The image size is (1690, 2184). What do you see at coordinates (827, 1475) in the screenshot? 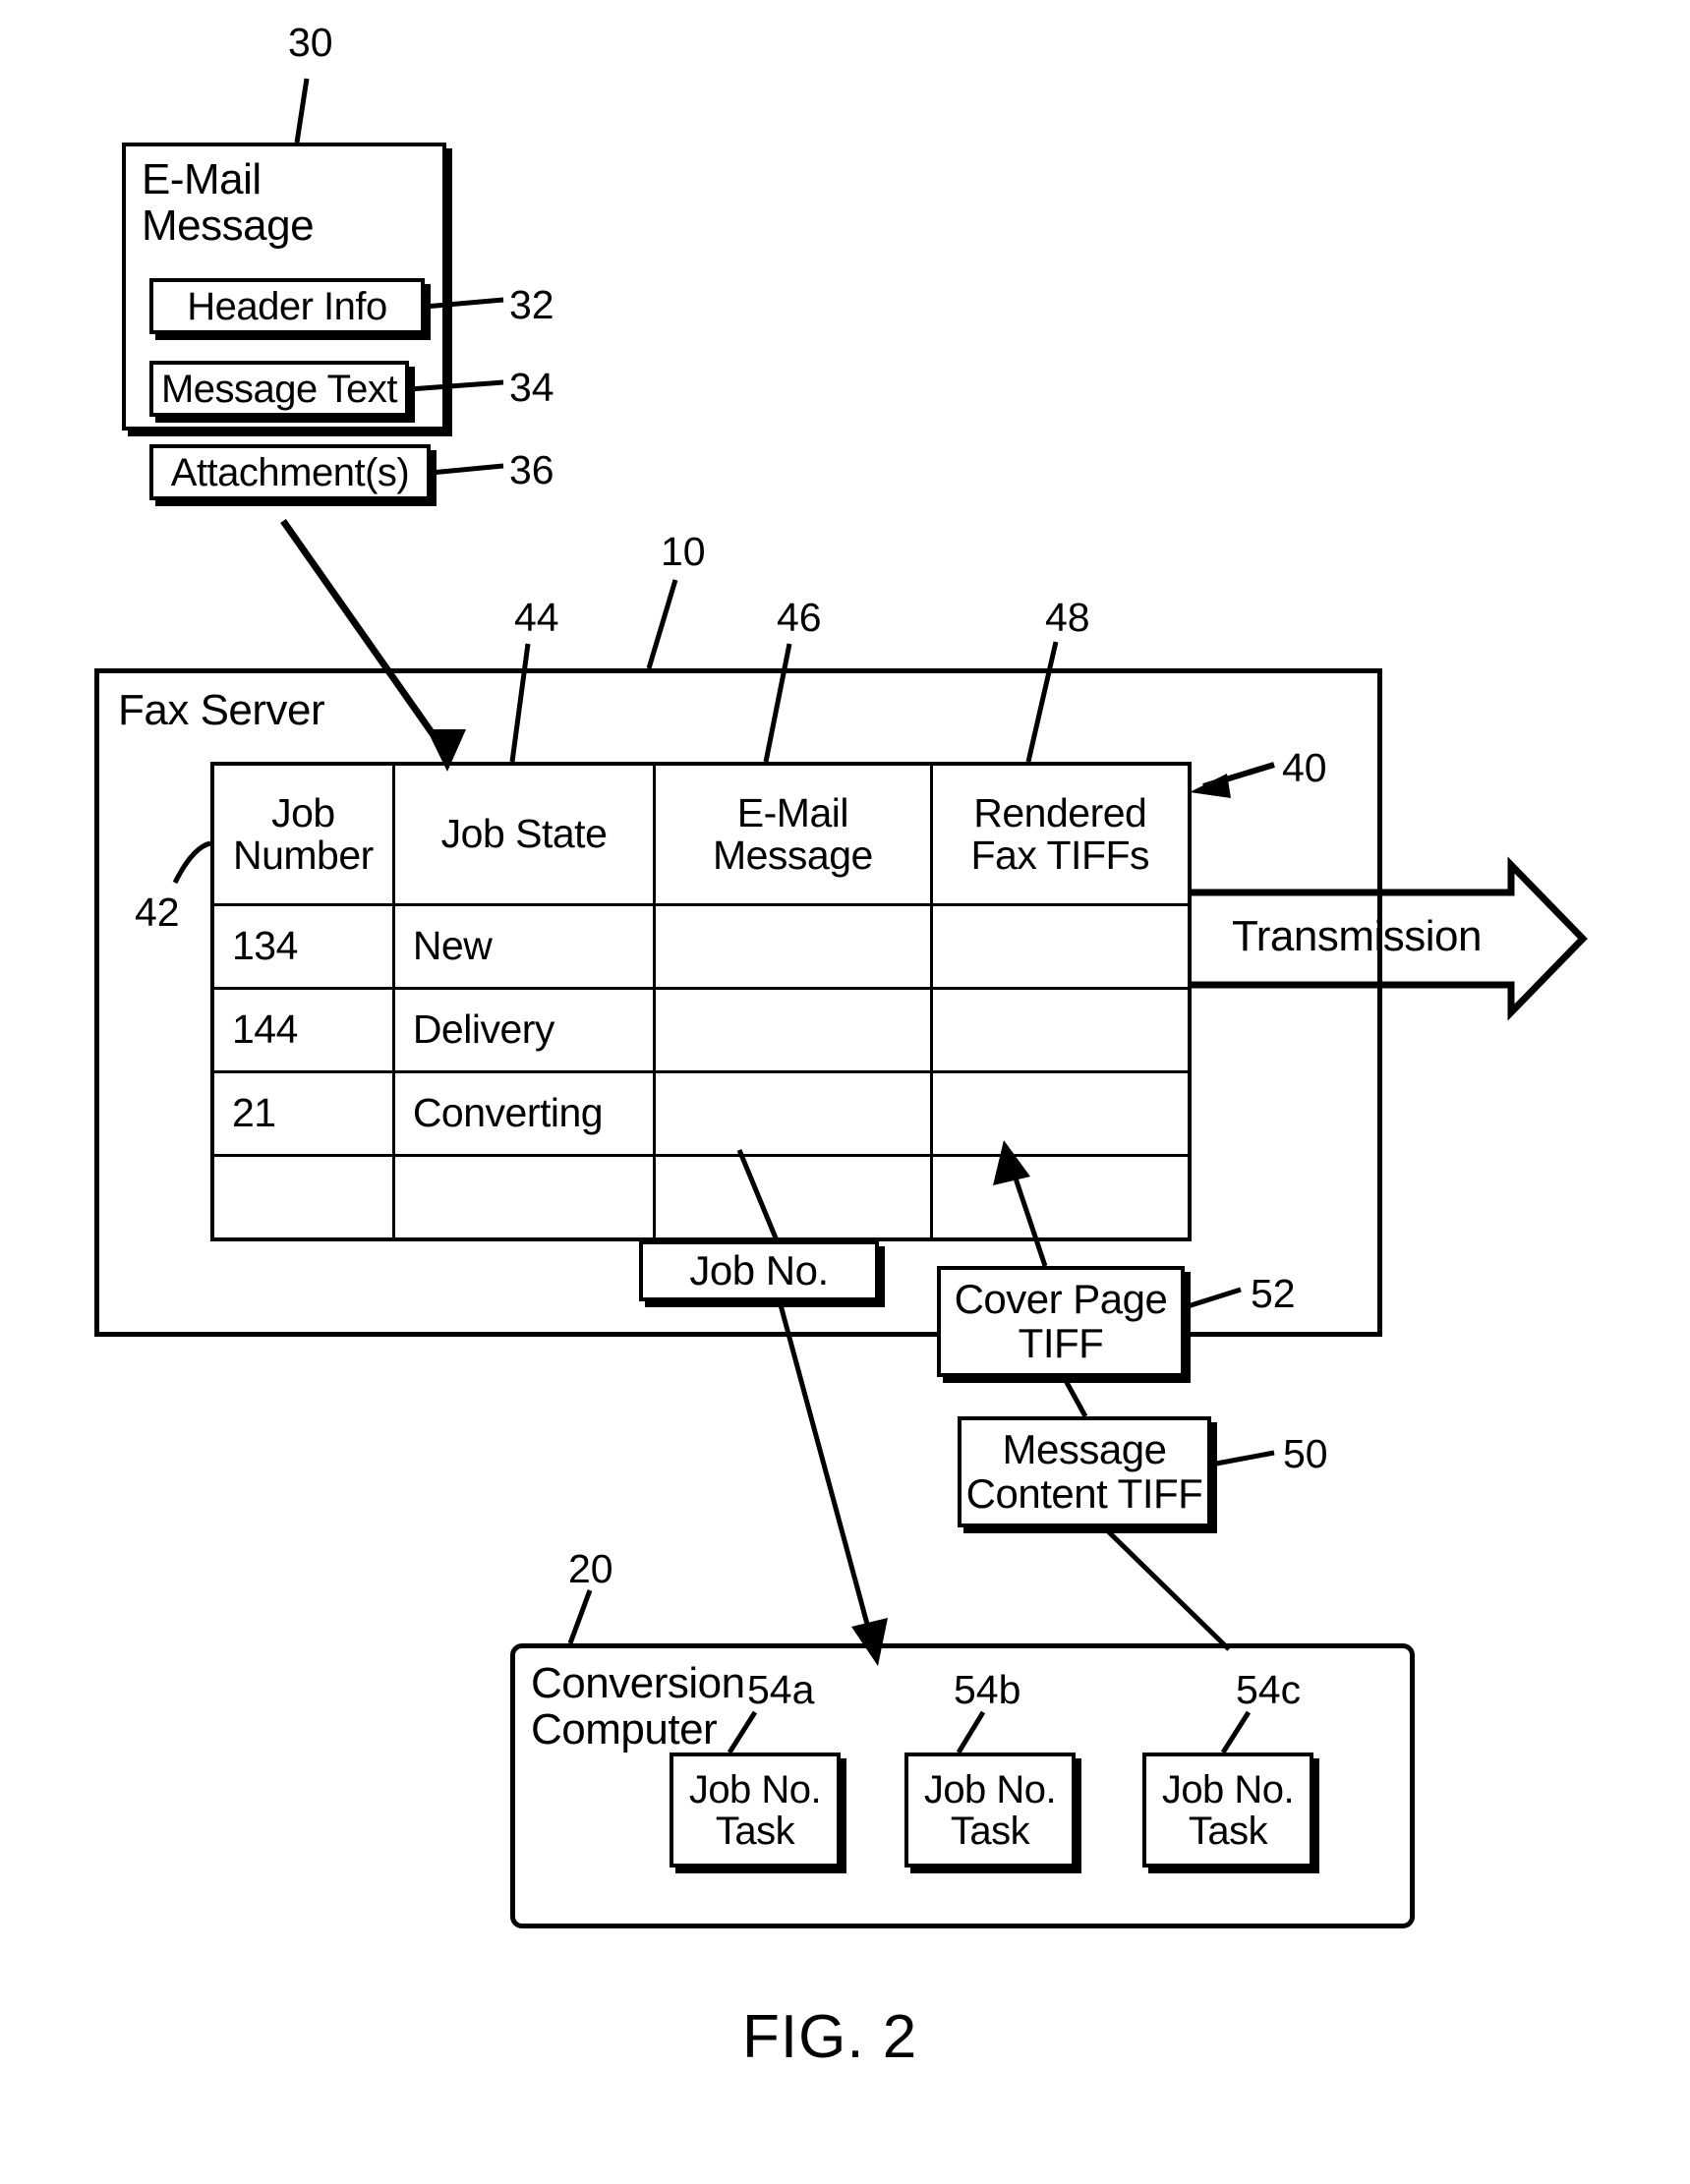
I see `arrow-jobno-to-conversion` at bounding box center [827, 1475].